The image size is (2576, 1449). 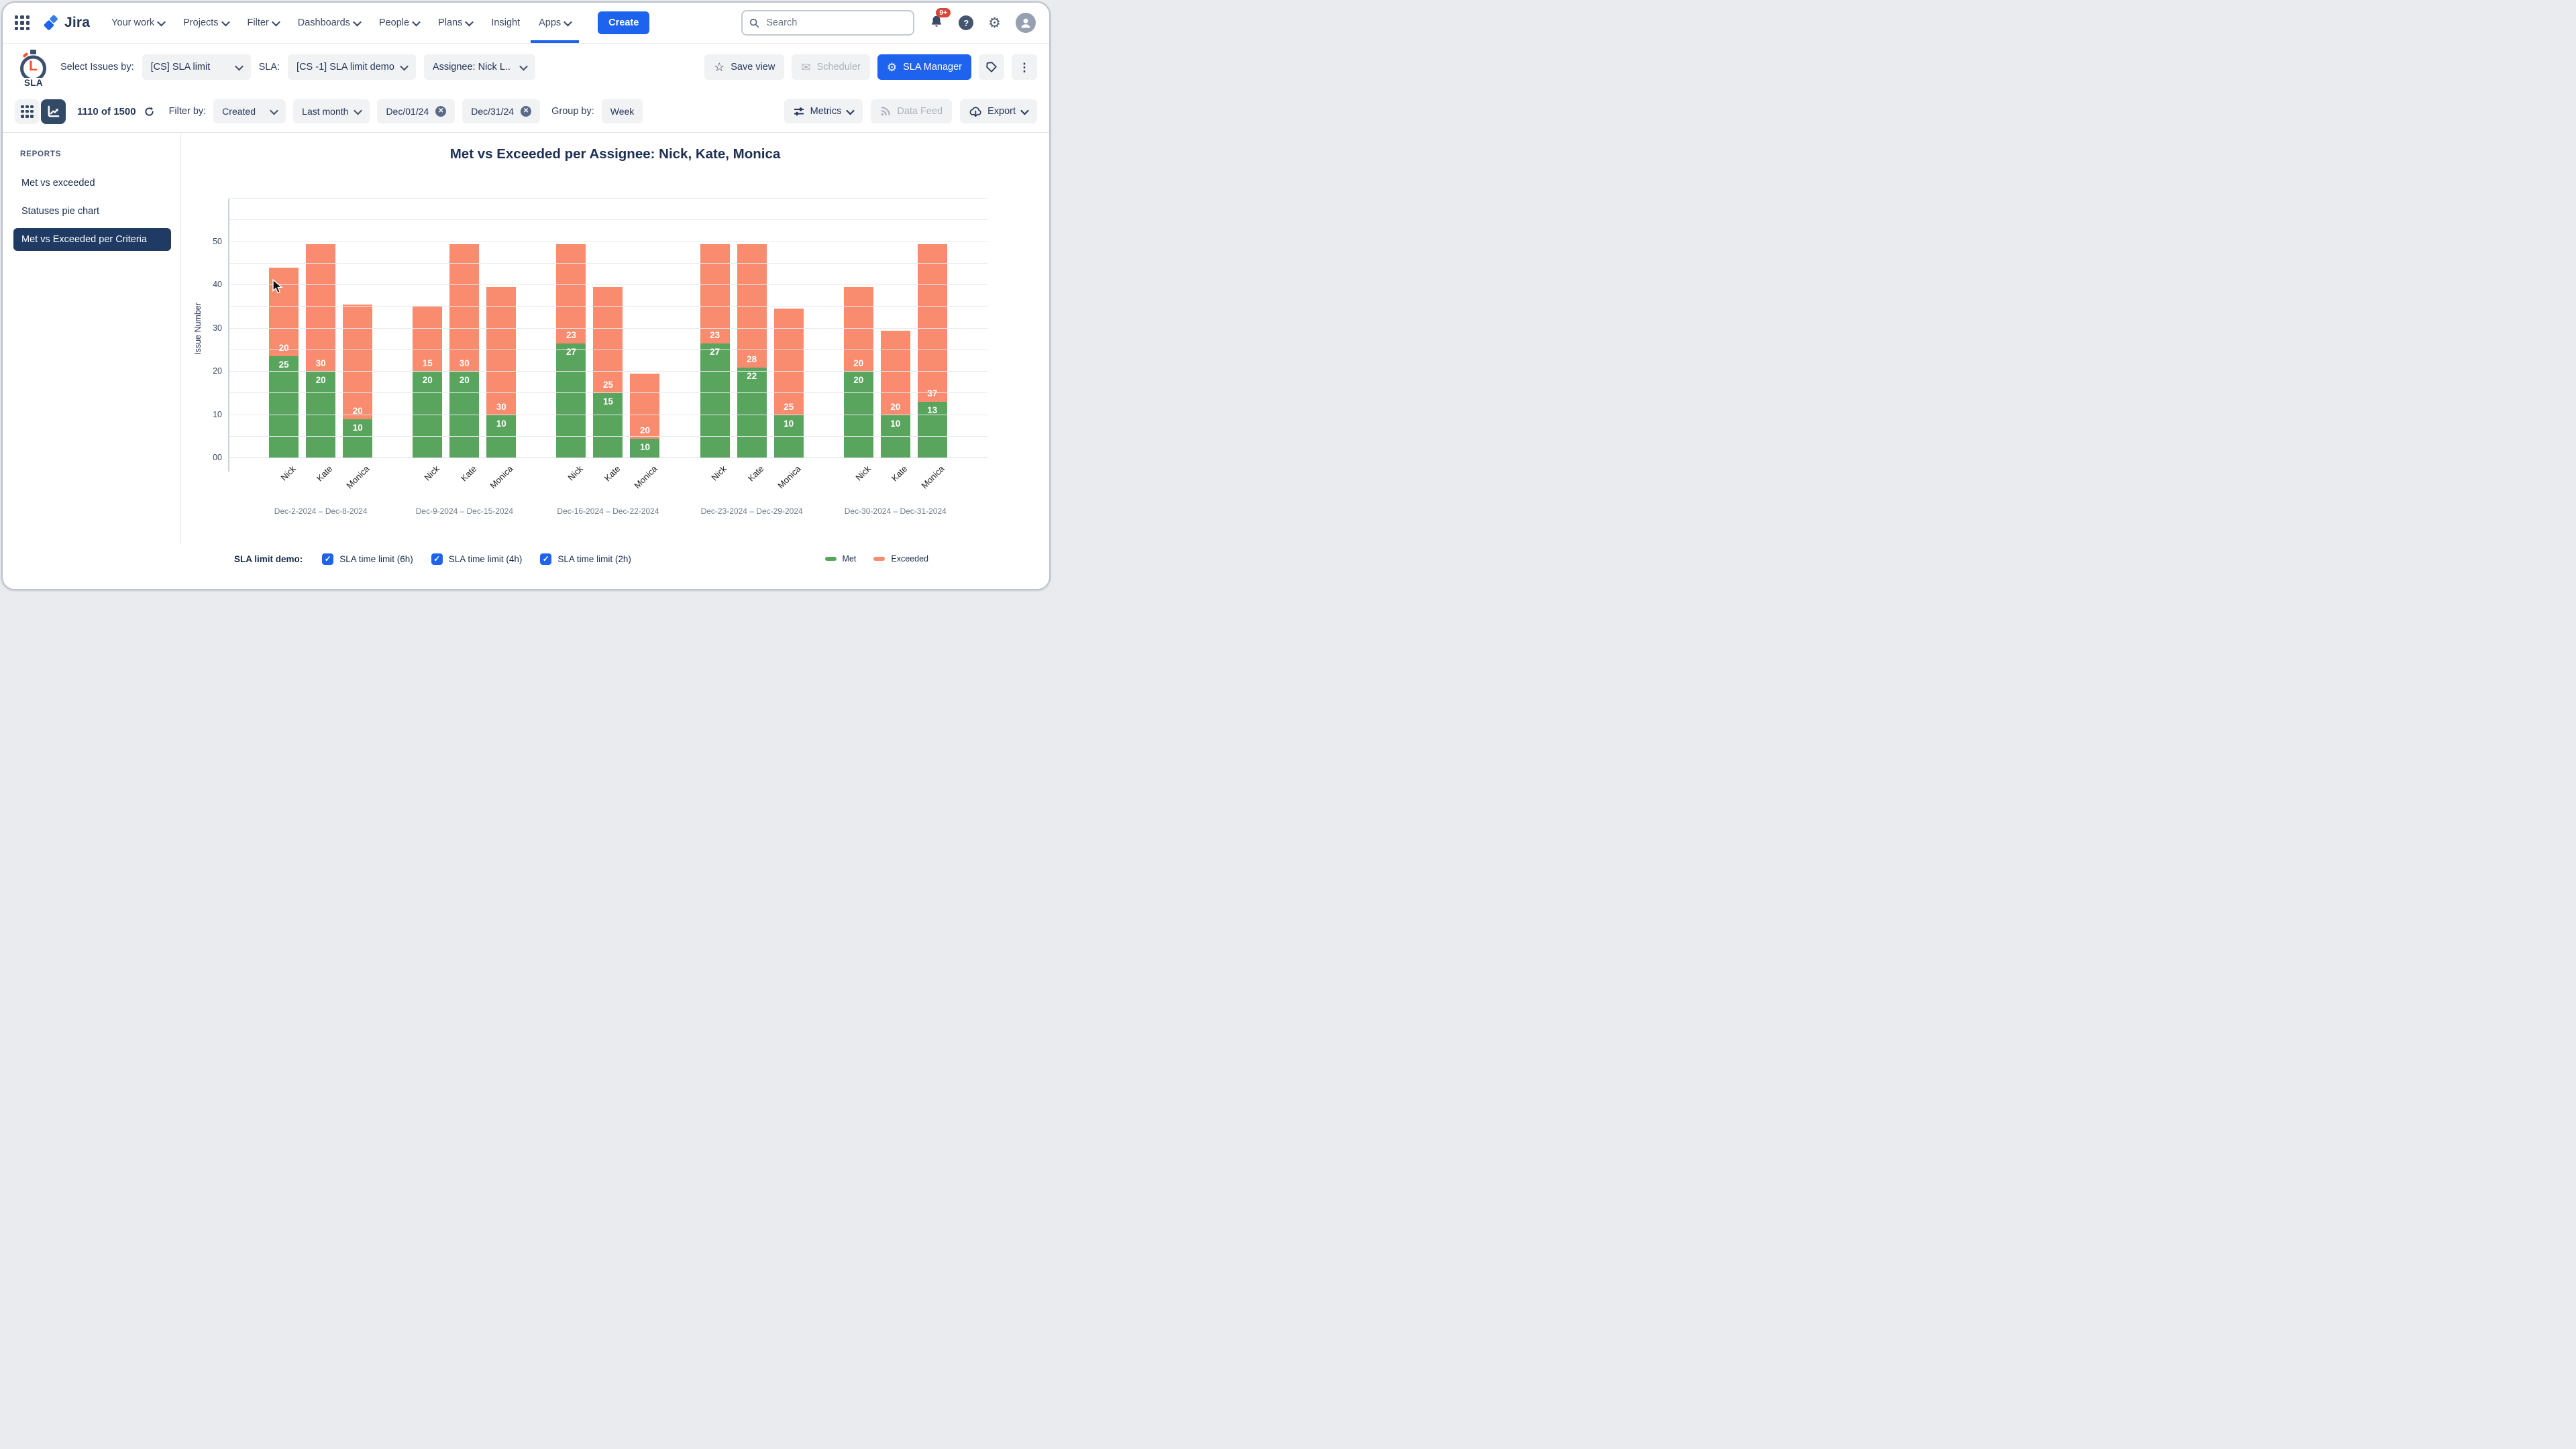 What do you see at coordinates (22, 22) in the screenshot?
I see `app-switcher-icon` at bounding box center [22, 22].